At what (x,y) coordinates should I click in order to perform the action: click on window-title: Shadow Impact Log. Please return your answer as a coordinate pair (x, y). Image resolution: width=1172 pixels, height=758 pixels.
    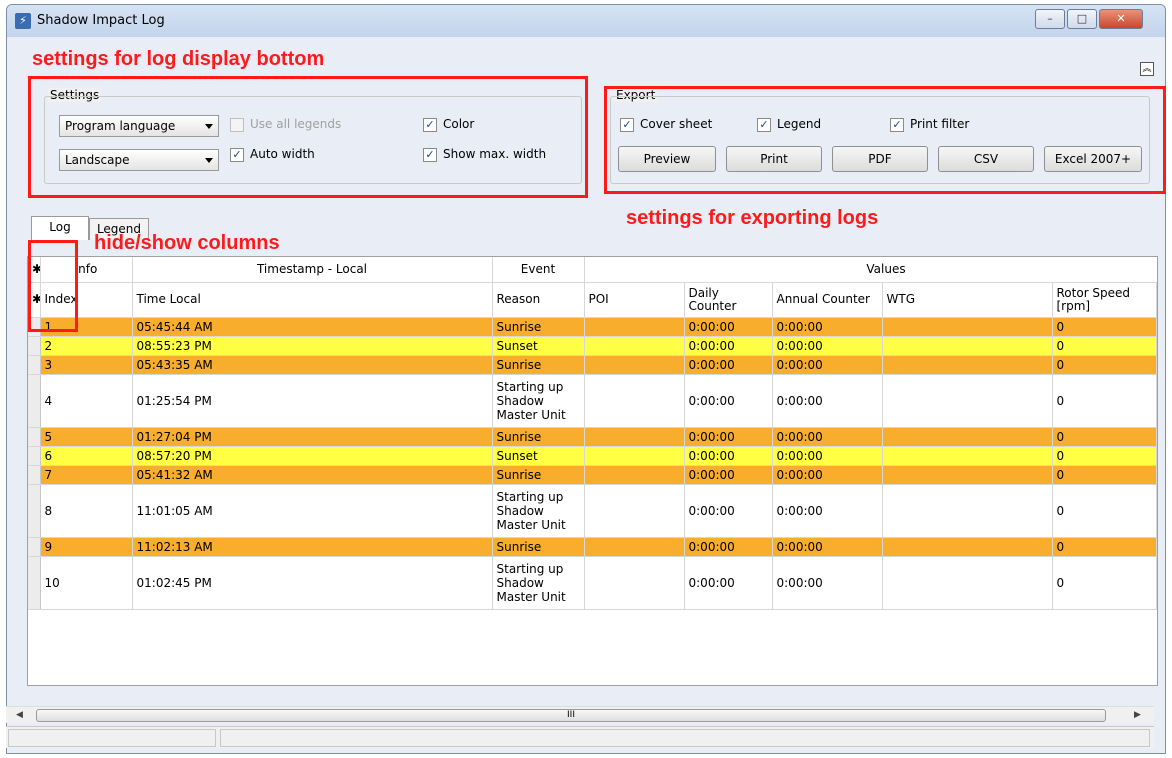
    Looking at the image, I should click on (101, 20).